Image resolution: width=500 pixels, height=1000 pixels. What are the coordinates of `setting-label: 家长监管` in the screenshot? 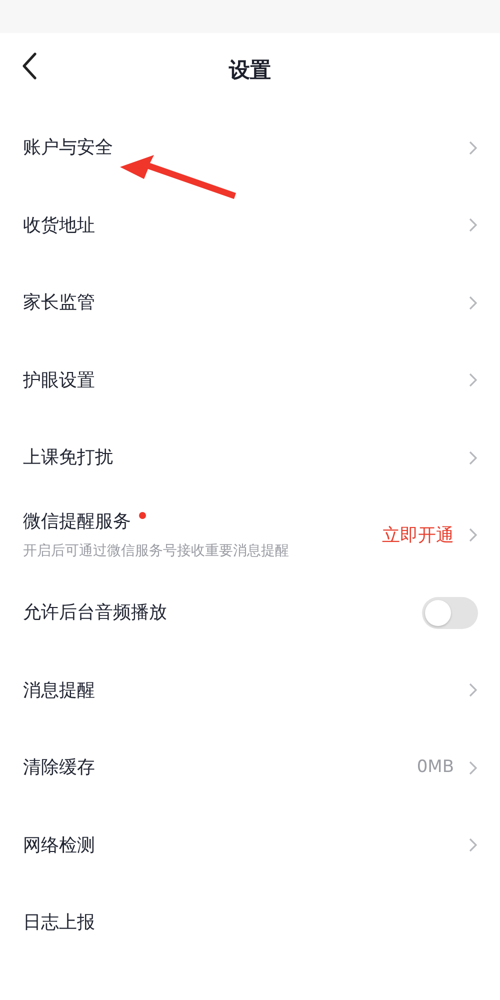 It's located at (59, 303).